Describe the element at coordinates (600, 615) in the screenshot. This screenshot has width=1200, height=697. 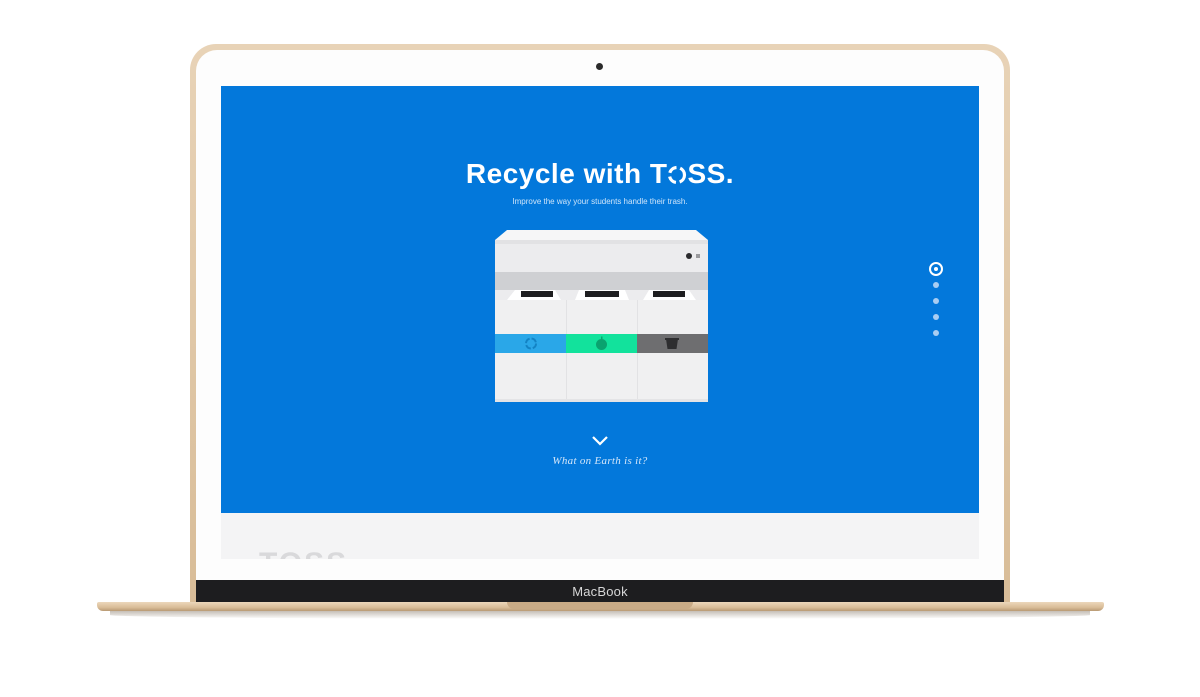
I see `laptop-shadow` at that location.